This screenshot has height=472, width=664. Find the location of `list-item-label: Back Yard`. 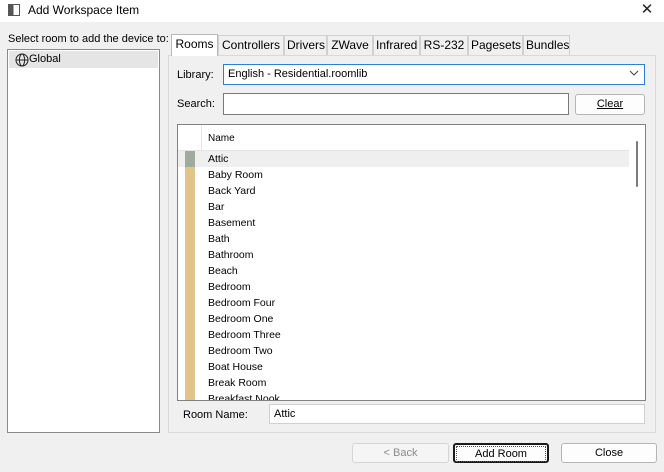

list-item-label: Back Yard is located at coordinates (232, 191).